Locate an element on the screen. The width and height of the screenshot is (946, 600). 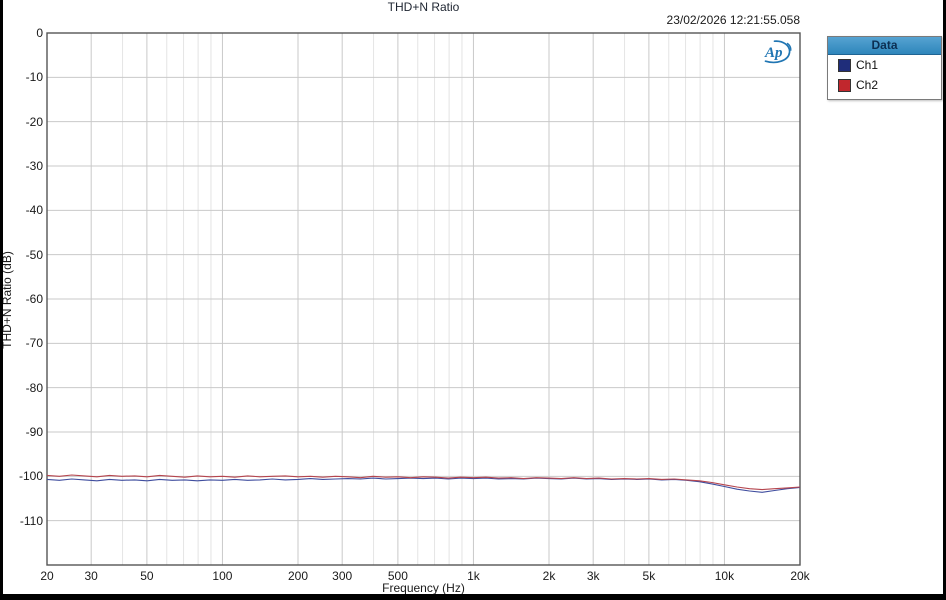
legend-panel: Data Ch1 Ch2 is located at coordinates (884, 68).